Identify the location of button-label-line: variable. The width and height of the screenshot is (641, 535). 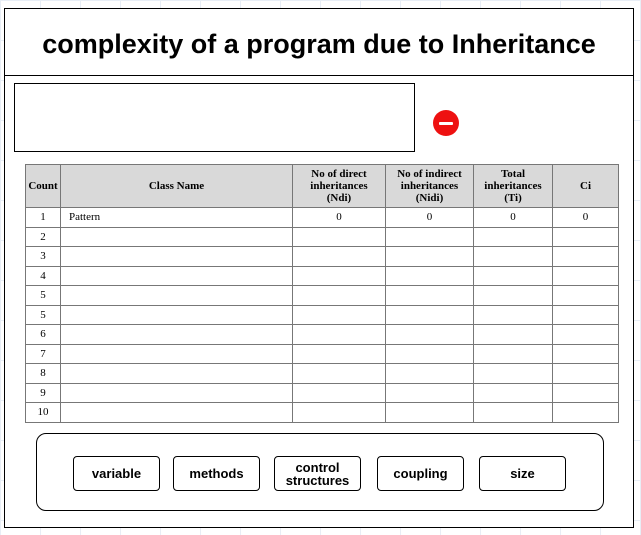
(116, 473).